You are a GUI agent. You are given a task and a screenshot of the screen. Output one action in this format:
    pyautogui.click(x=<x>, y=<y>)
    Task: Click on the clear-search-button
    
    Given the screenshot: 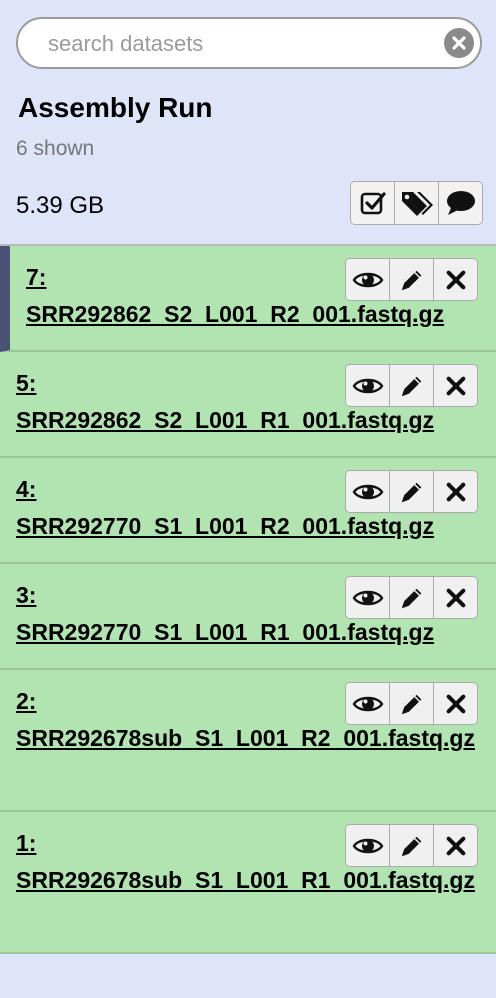 What is the action you would take?
    pyautogui.click(x=459, y=43)
    